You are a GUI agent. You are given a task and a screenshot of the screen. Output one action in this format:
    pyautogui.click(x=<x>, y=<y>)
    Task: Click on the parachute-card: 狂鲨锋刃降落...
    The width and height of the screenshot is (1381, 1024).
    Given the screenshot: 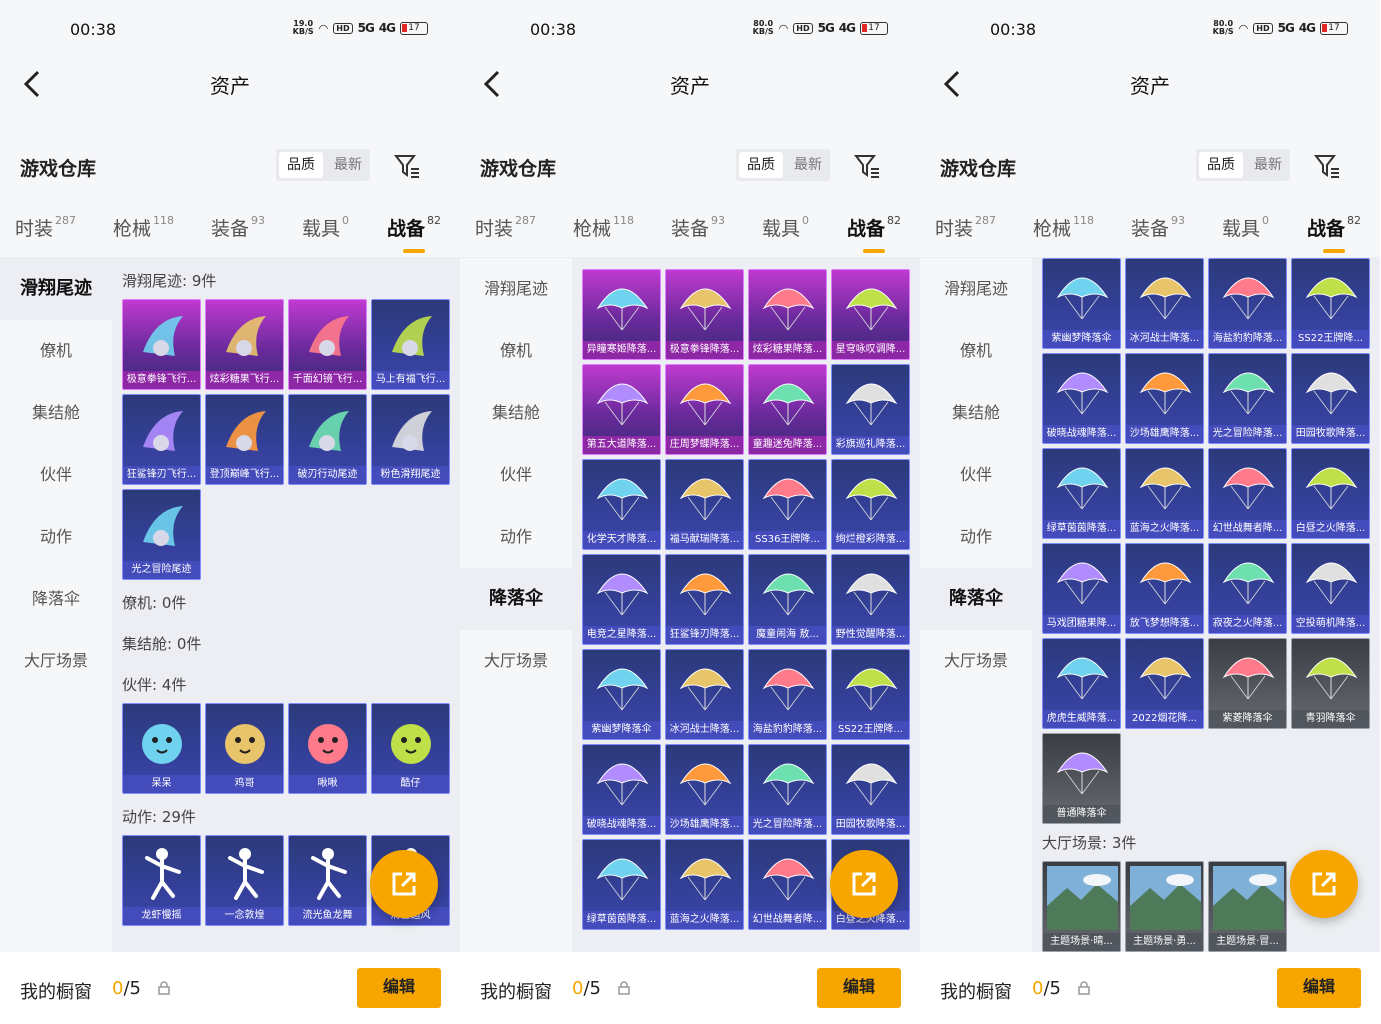 What is the action you would take?
    pyautogui.click(x=704, y=599)
    